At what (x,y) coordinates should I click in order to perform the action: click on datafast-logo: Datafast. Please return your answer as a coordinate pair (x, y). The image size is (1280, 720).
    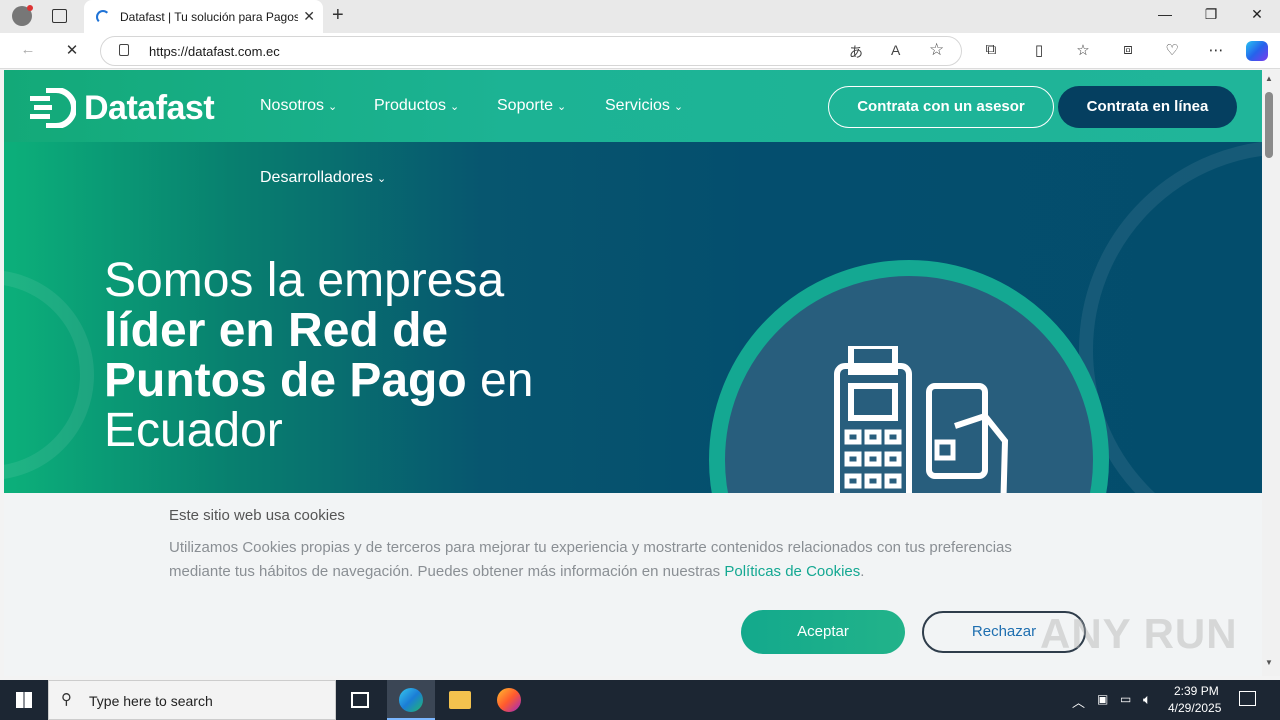
    Looking at the image, I should click on (122, 108).